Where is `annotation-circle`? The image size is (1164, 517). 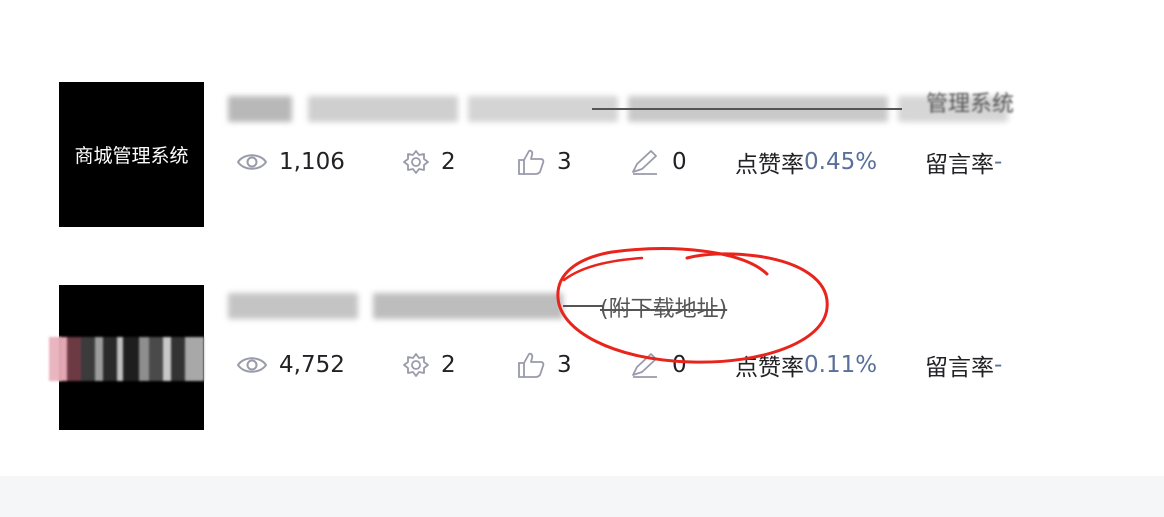
annotation-circle is located at coordinates (692, 305).